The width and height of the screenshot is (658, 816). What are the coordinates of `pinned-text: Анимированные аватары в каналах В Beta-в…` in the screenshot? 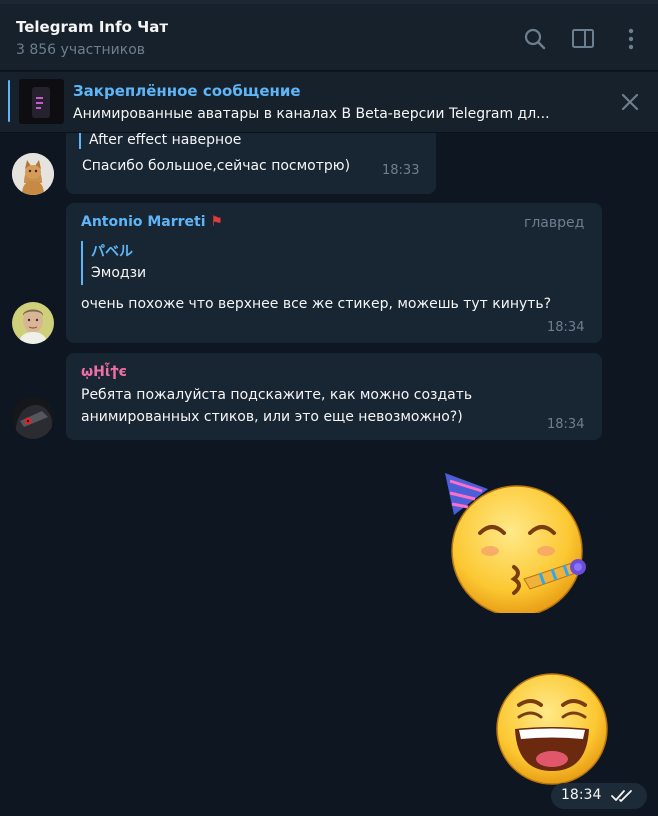 It's located at (311, 114).